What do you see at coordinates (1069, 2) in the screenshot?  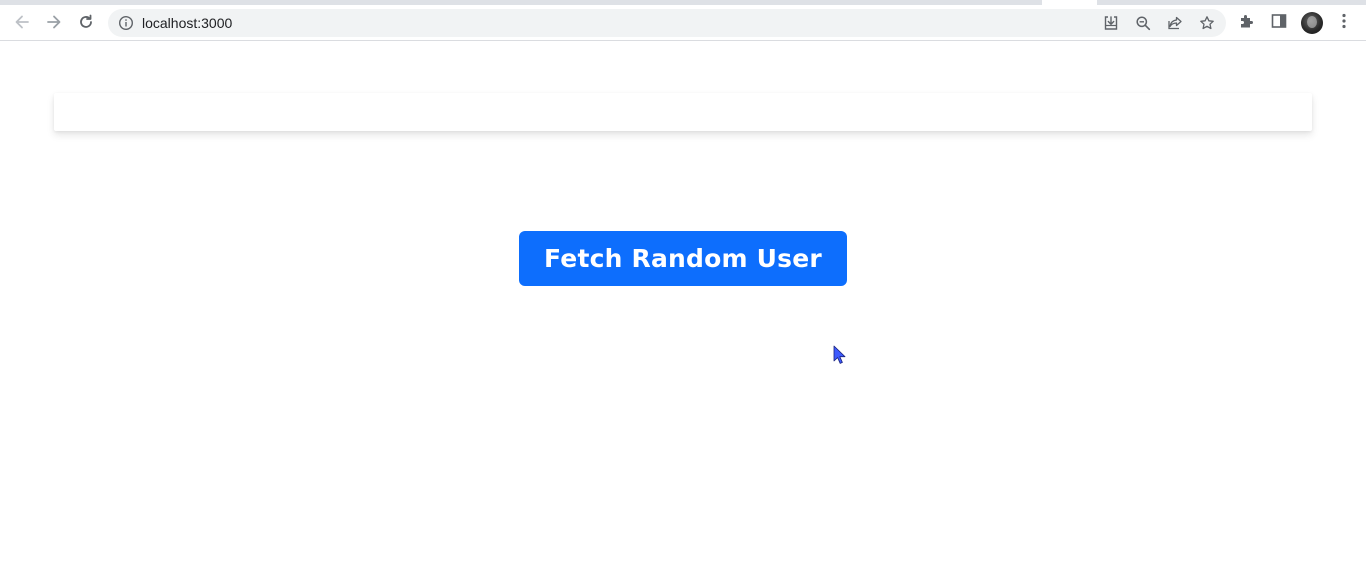 I see `active-tab` at bounding box center [1069, 2].